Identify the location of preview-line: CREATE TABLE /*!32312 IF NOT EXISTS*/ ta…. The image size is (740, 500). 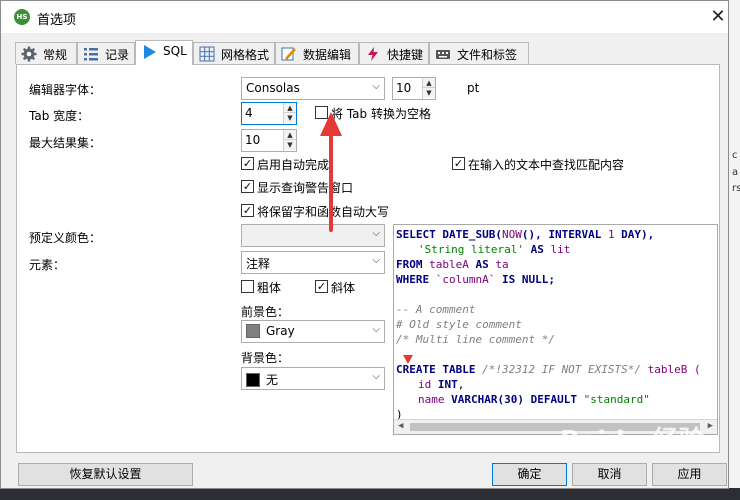
(548, 369).